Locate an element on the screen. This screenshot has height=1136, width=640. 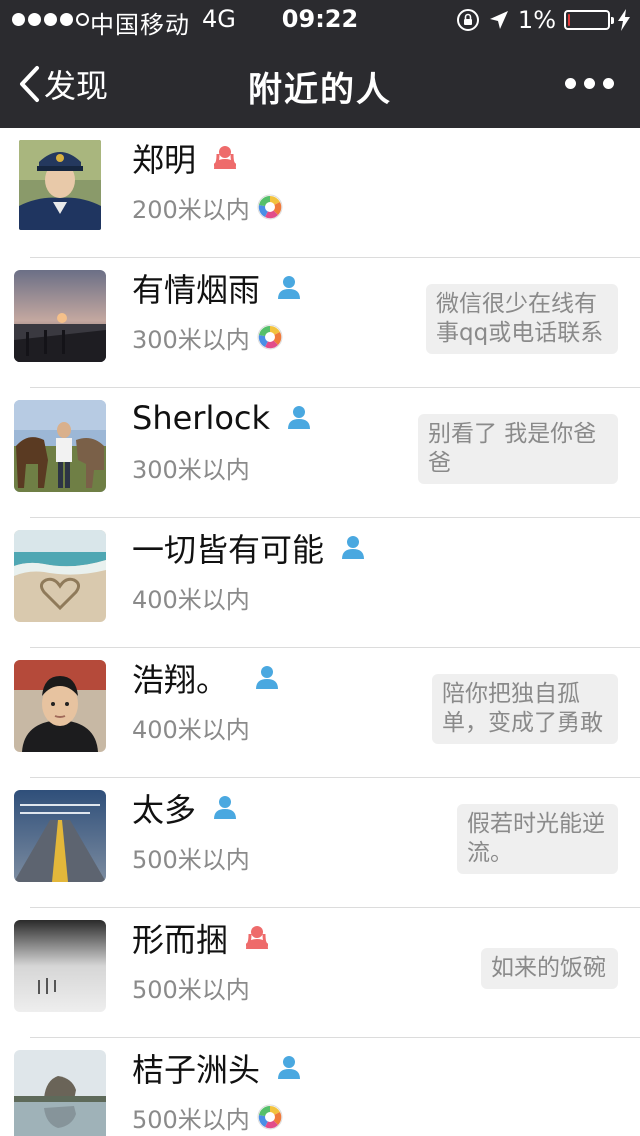
list-item: Sherlock 300米以内 别看了 我是你爸爸 is located at coordinates (320, 453).